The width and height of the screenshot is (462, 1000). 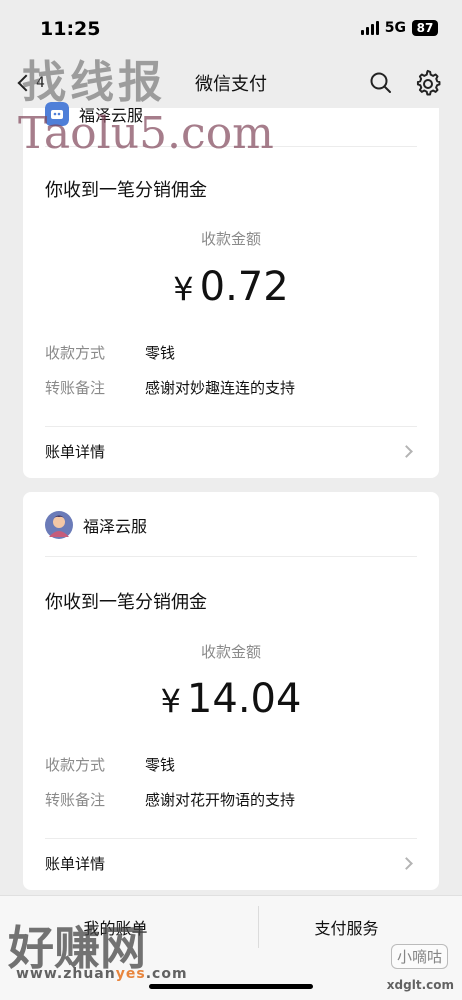 What do you see at coordinates (428, 83) in the screenshot?
I see `gear-icon` at bounding box center [428, 83].